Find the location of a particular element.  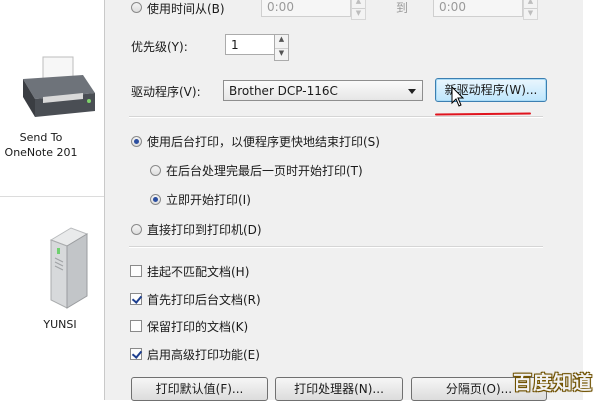

driver-select-value: Brother DCP-116C is located at coordinates (283, 91).